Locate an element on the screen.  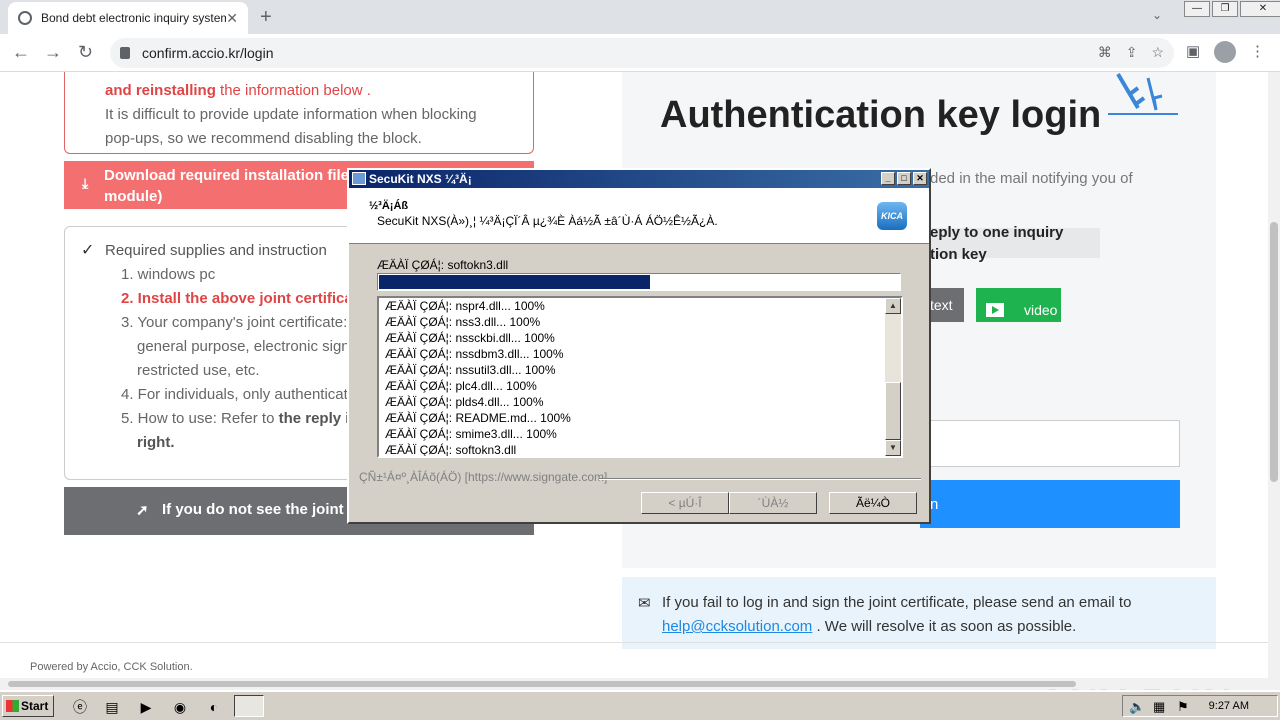
taskbar: Start ⓔ ▤ ▶ ◉ ◐ 🔈 ▦ ⚑ 9:27 AM is located at coordinates (640, 705).